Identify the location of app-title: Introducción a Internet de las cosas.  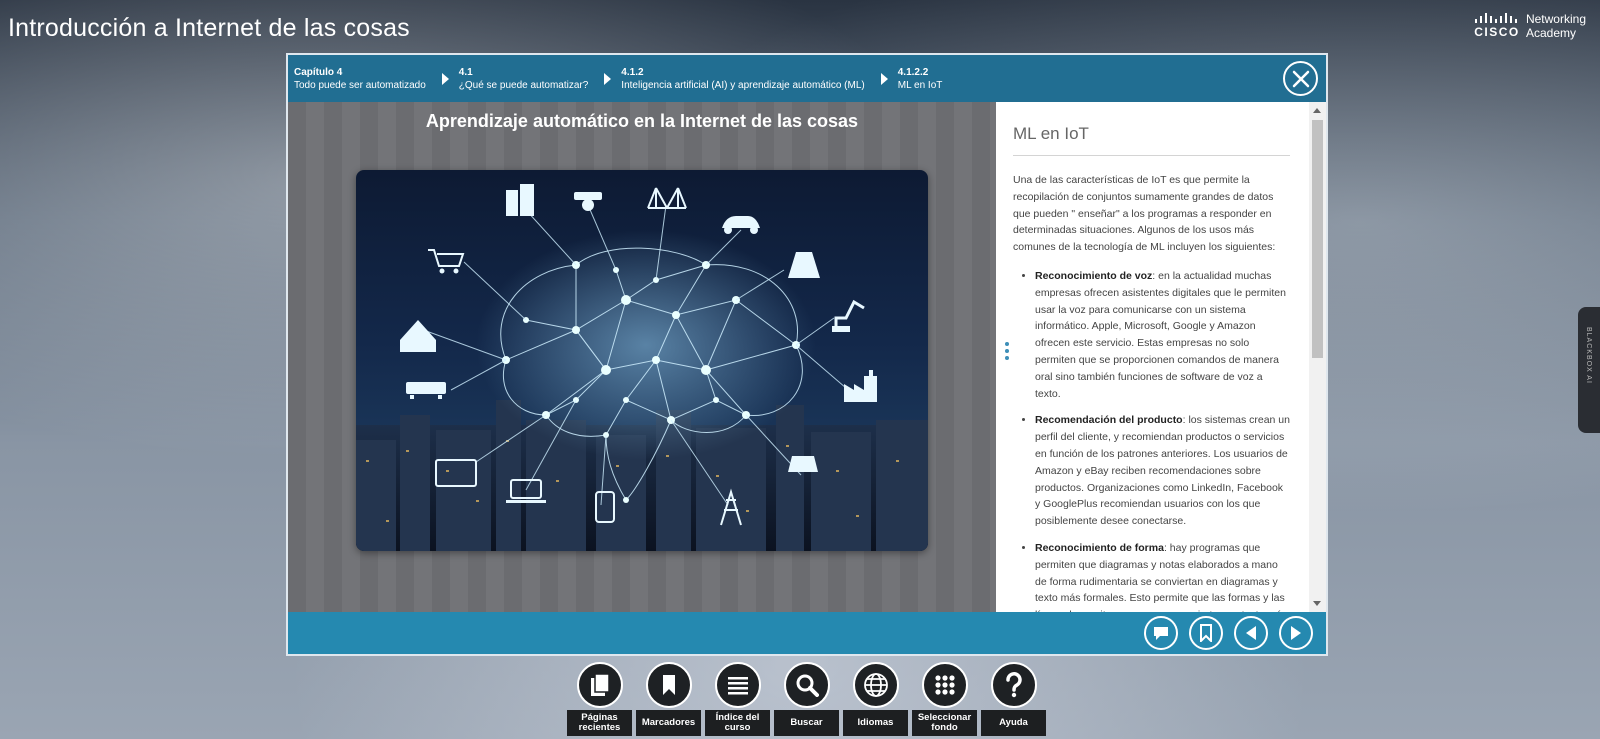
(209, 28).